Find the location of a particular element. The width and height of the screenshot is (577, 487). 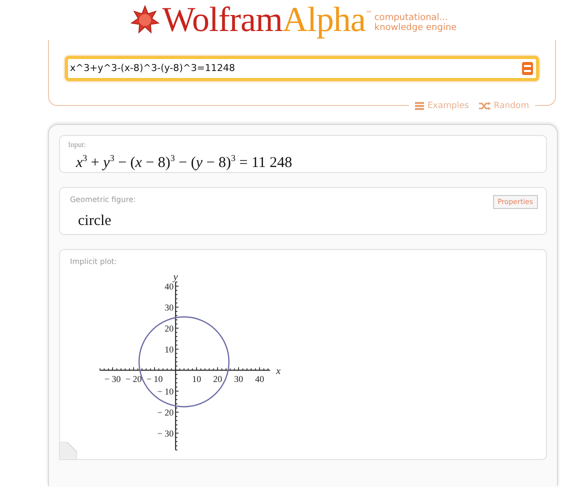

examples-link: Examples is located at coordinates (442, 106).